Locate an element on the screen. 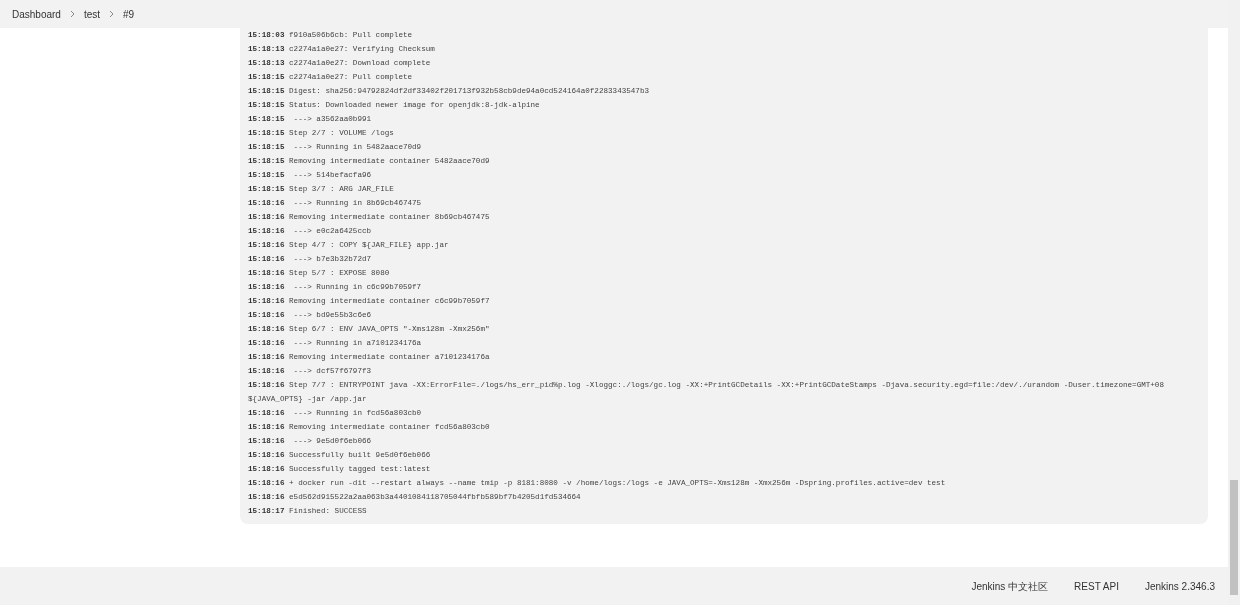 Image resolution: width=1240 pixels, height=605 pixels. footer-link: Jenkins 2.346.3 is located at coordinates (1179, 586).